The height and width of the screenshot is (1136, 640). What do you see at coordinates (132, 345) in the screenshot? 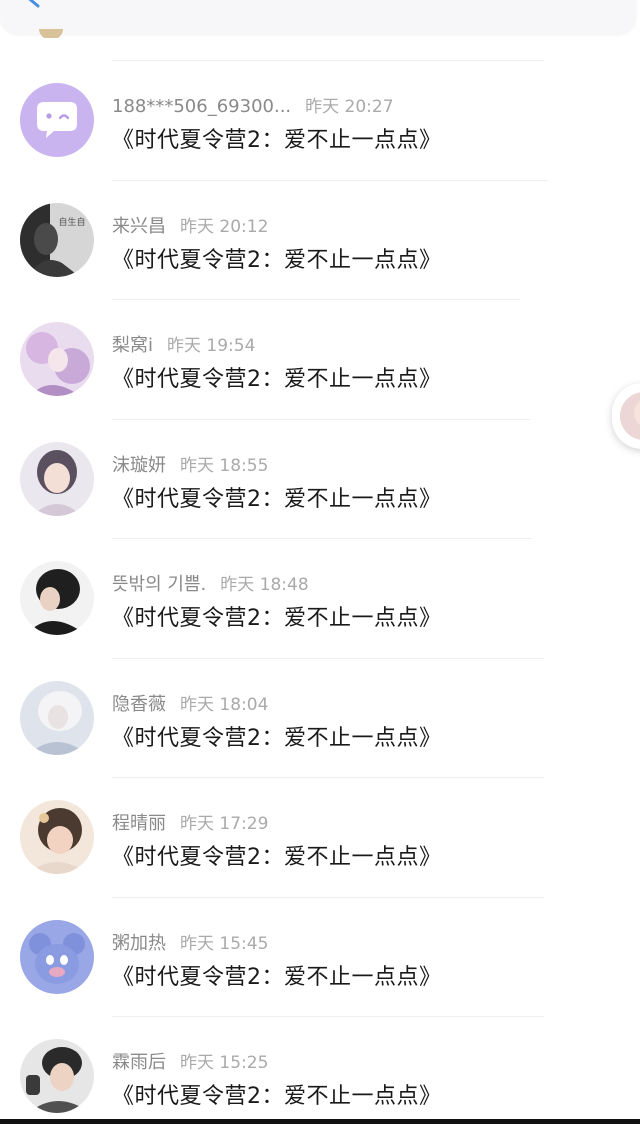
I see `user-name: 梨窝i` at bounding box center [132, 345].